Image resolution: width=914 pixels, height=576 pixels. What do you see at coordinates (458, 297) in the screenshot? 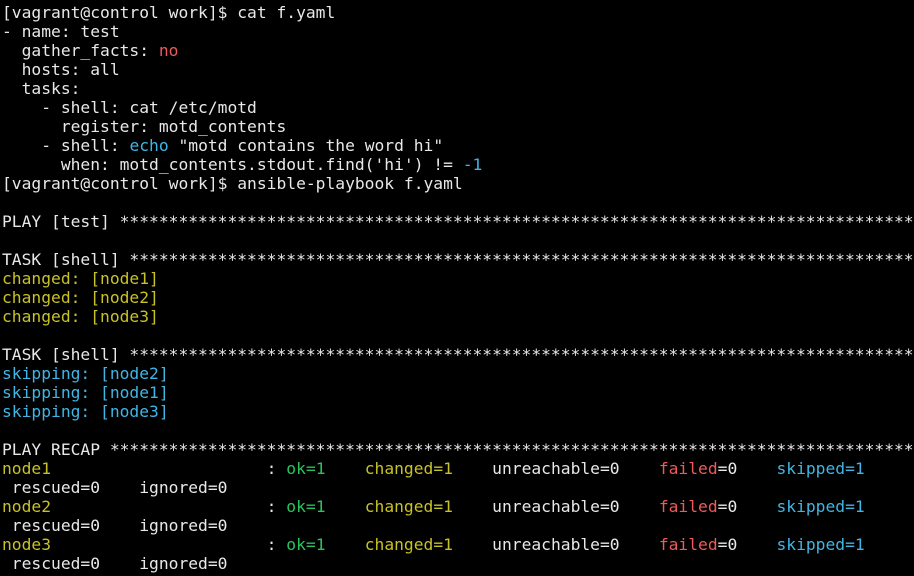
I see `terminal-line: changed: [node2]` at bounding box center [458, 297].